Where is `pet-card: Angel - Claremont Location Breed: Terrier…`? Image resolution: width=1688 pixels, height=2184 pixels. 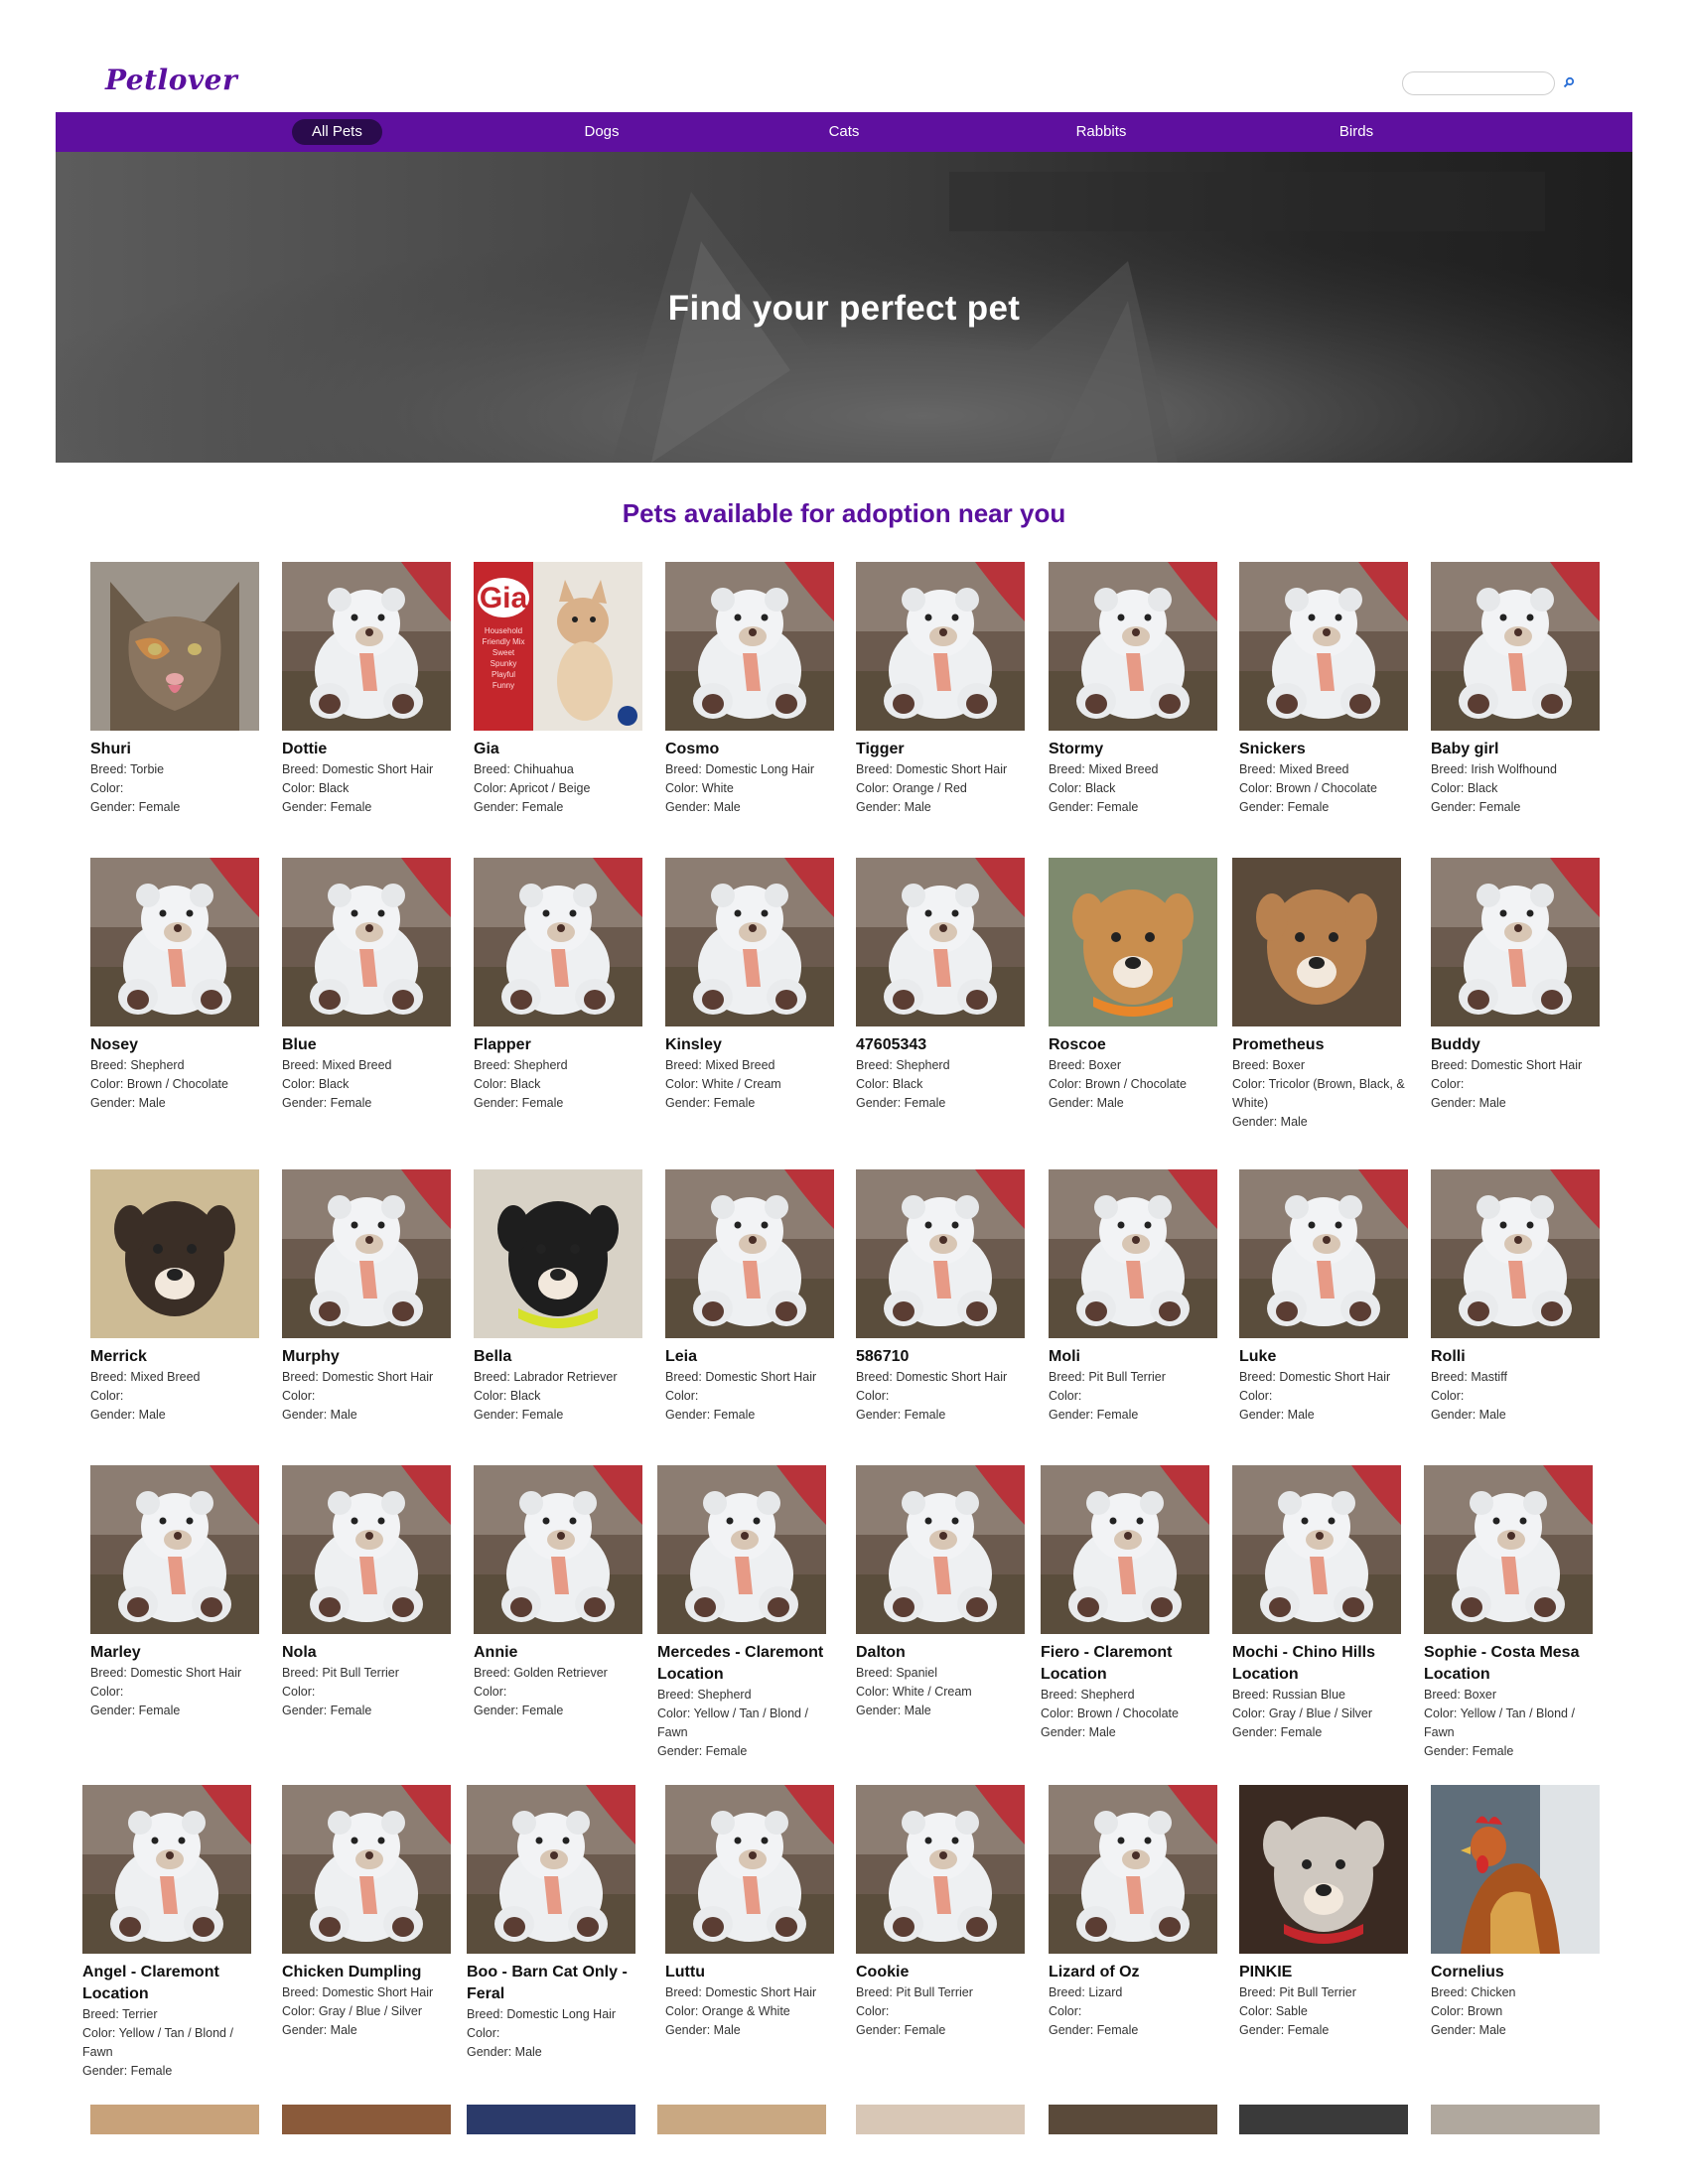 pet-card: Angel - Claremont Location Breed: Terrier… is located at coordinates (170, 1933).